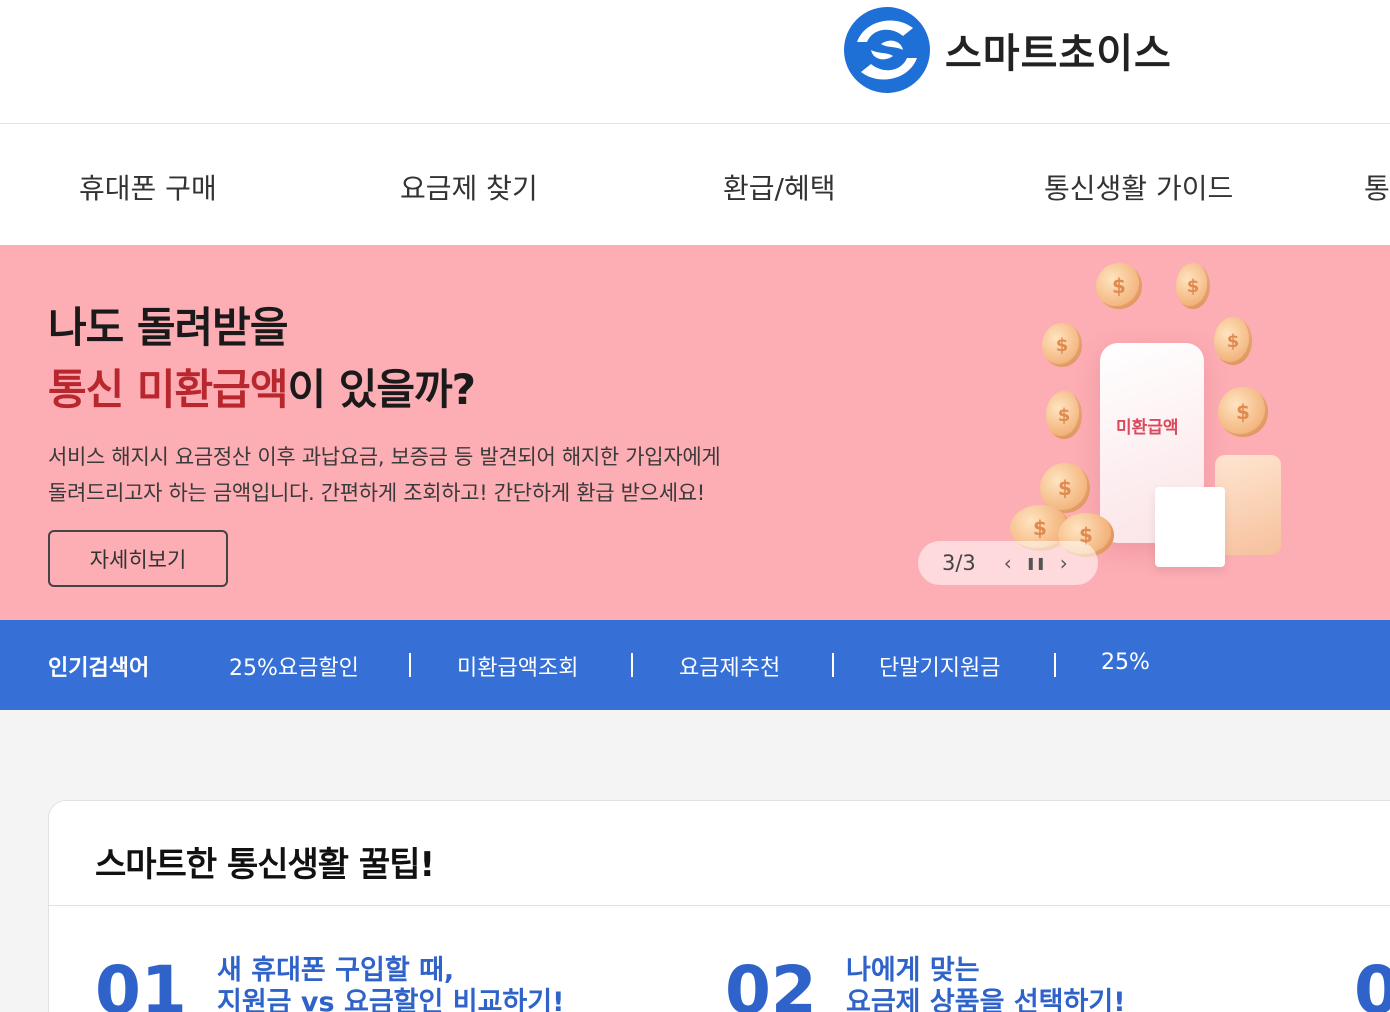 This screenshot has width=1390, height=1012. What do you see at coordinates (1064, 563) in the screenshot?
I see `next-slide-icon: ›` at bounding box center [1064, 563].